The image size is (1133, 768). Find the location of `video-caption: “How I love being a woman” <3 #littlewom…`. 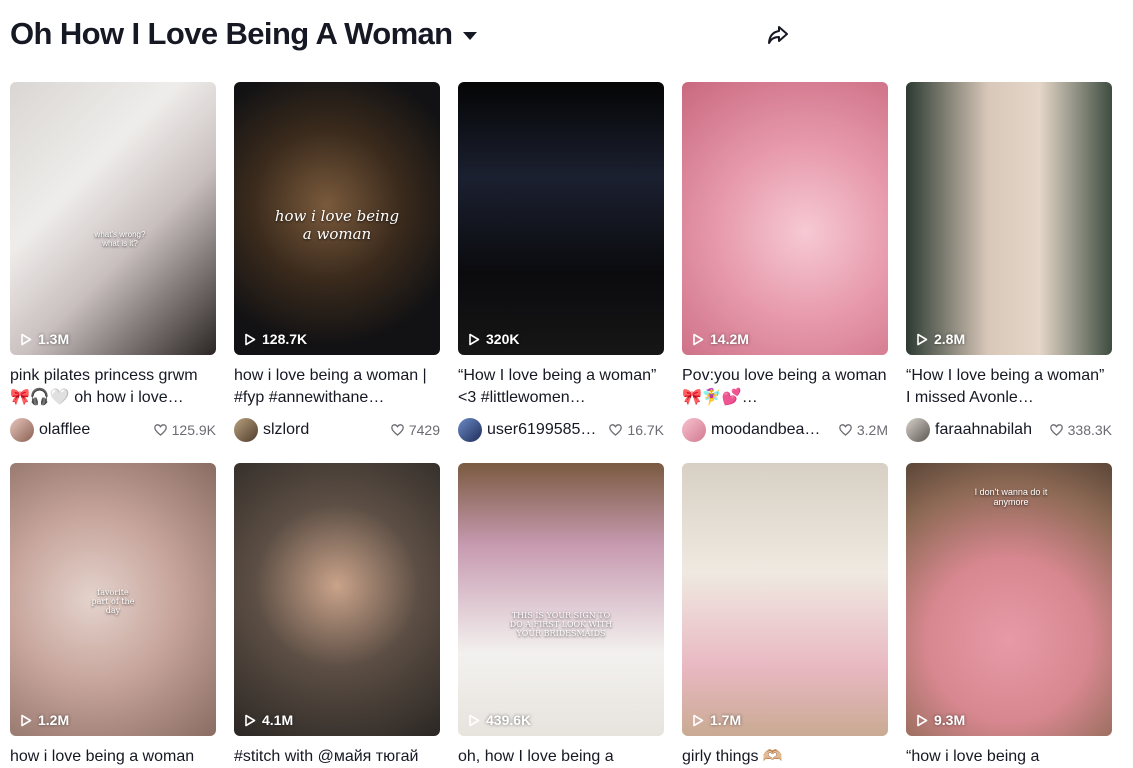

video-caption: “How I love being a woman” <3 #littlewom… is located at coordinates (561, 387).